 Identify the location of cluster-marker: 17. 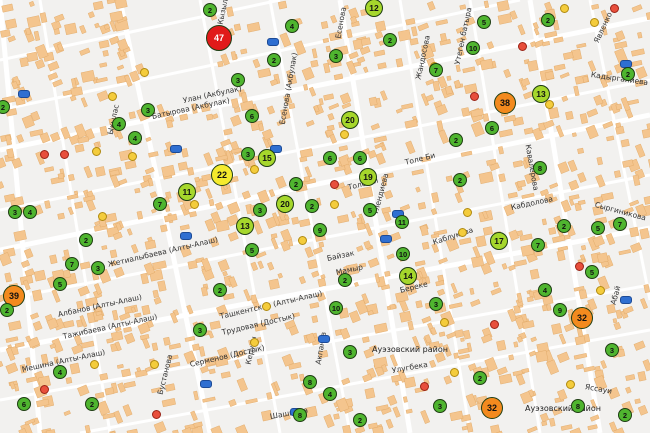
(499, 241).